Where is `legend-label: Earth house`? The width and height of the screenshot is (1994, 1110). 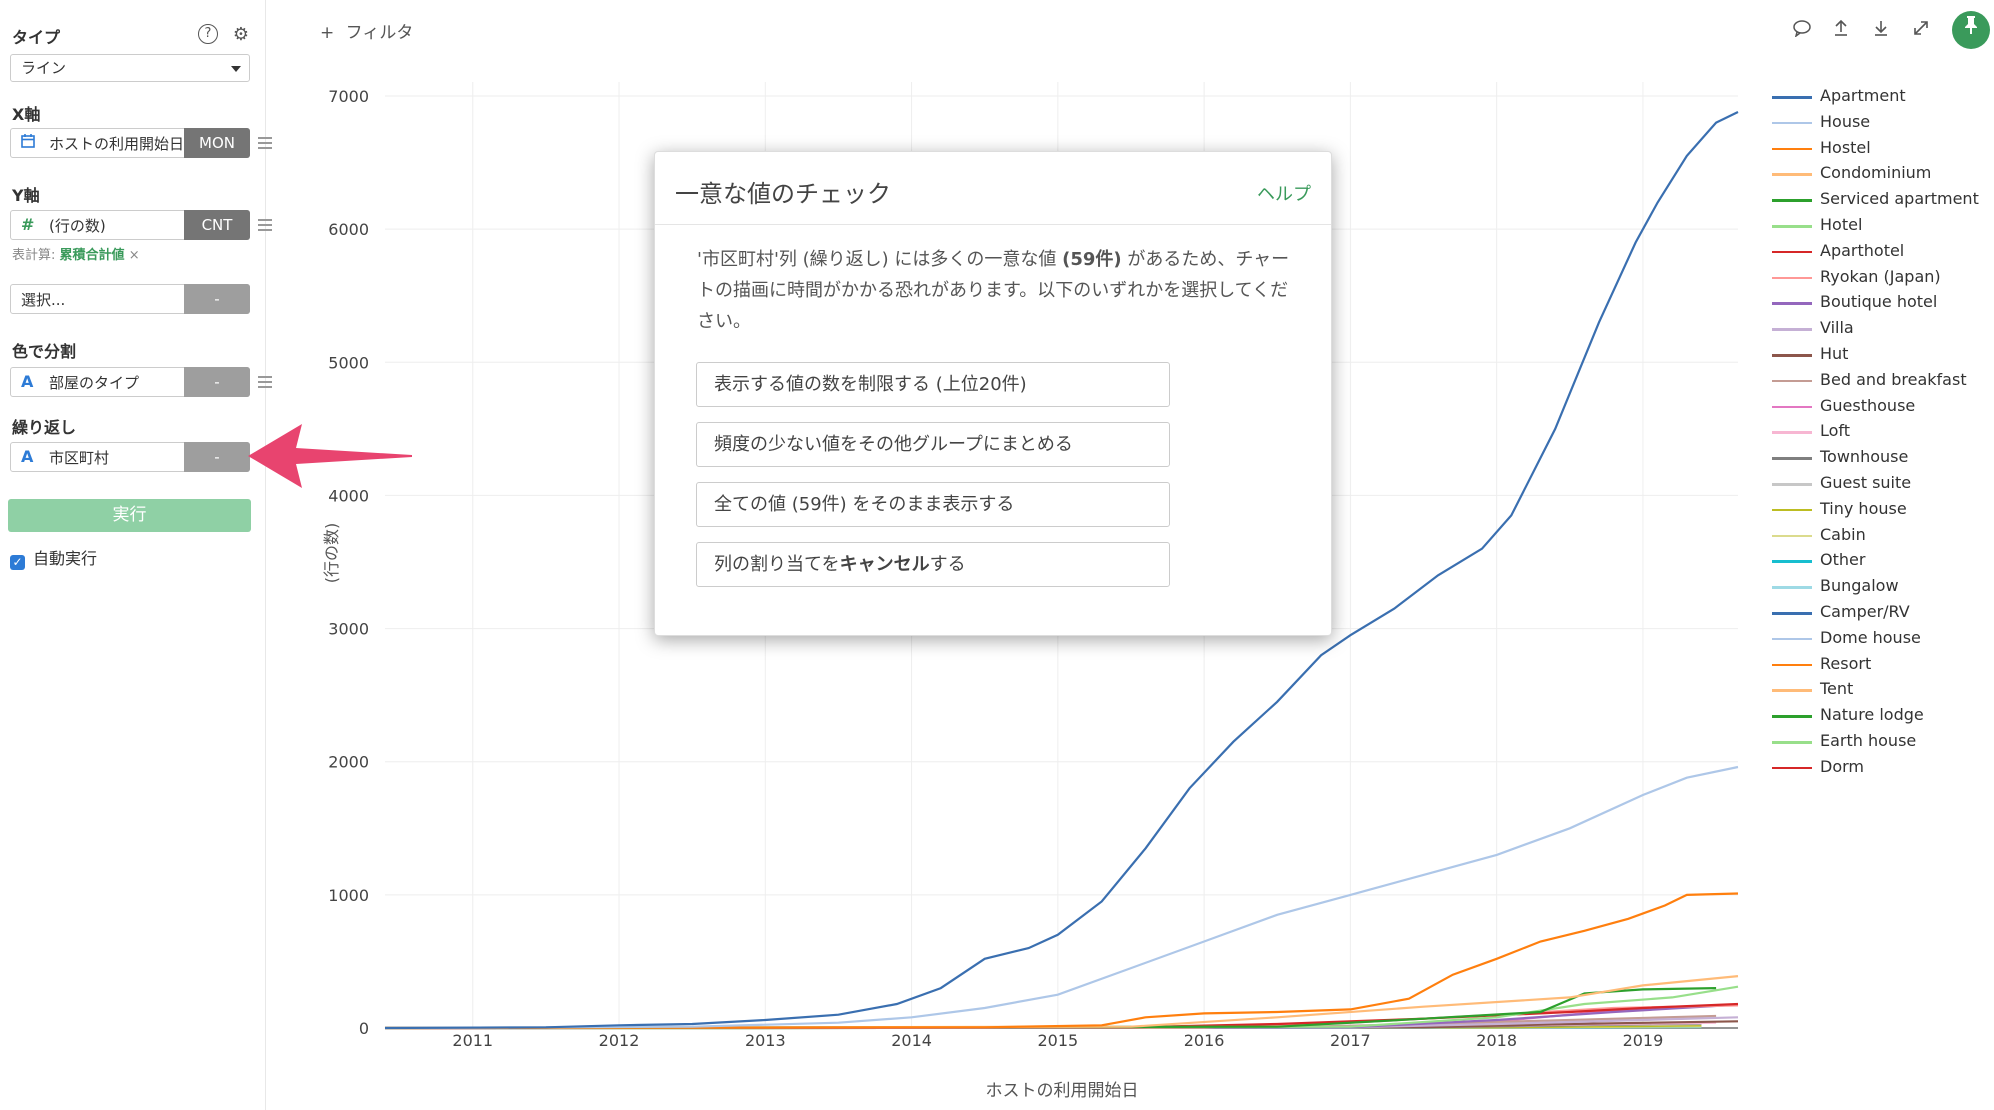 legend-label: Earth house is located at coordinates (1868, 740).